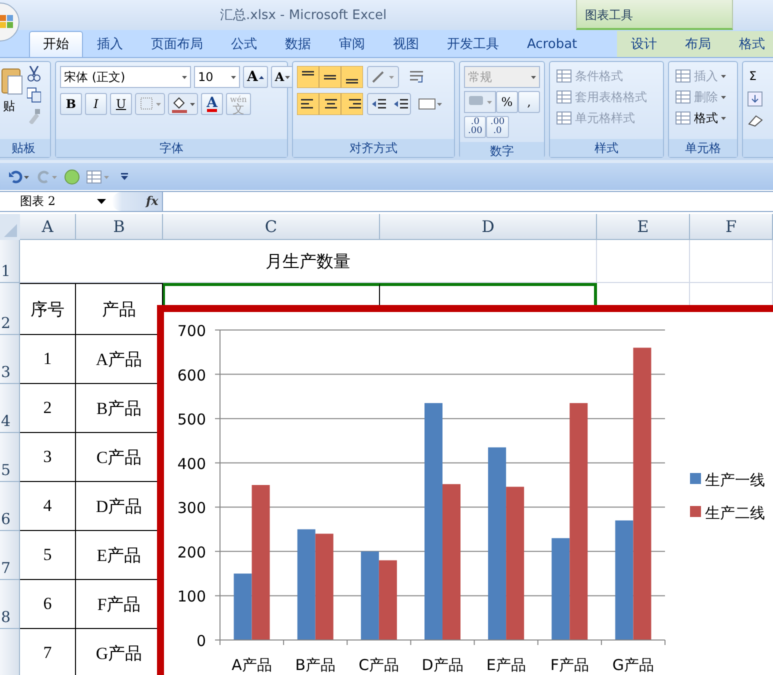 The width and height of the screenshot is (773, 675). Describe the element at coordinates (643, 227) in the screenshot. I see `column-header: E` at that location.